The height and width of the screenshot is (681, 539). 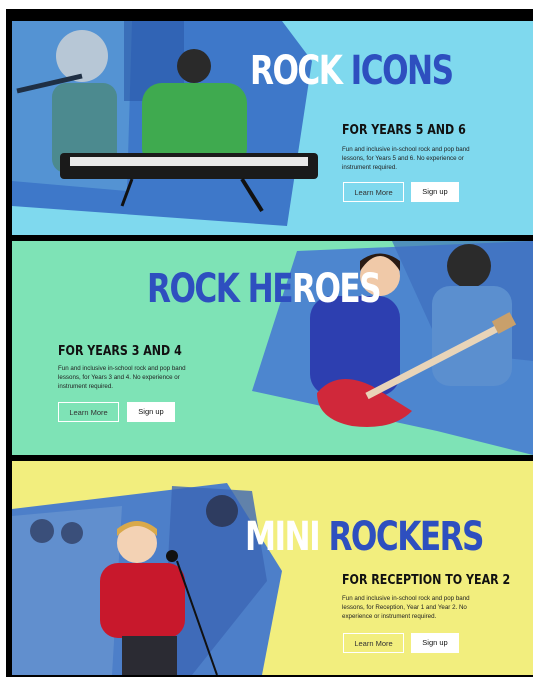 What do you see at coordinates (88, 412) in the screenshot?
I see `rock-heroes-learn-more-button: Learn More` at bounding box center [88, 412].